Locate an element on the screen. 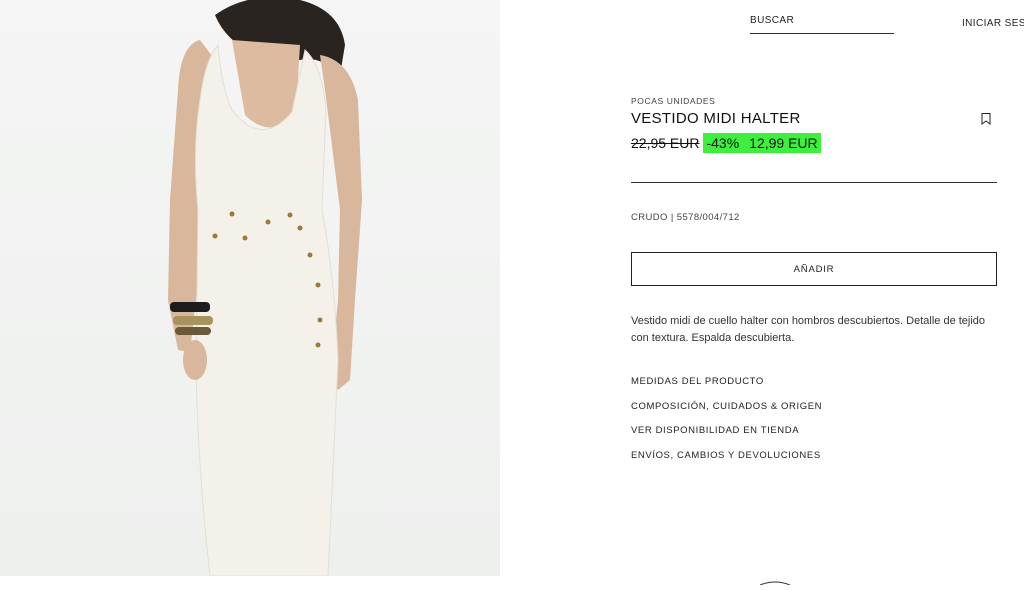 The width and height of the screenshot is (1024, 590). login-link: INICIAR SESI is located at coordinates (993, 23).